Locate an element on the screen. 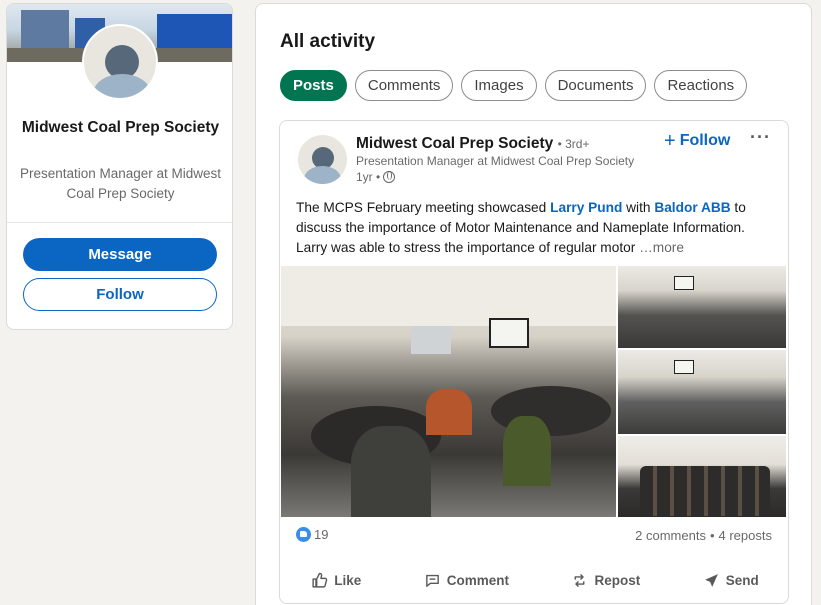 This screenshot has width=821, height=605. filter-comments: Comments is located at coordinates (404, 85).